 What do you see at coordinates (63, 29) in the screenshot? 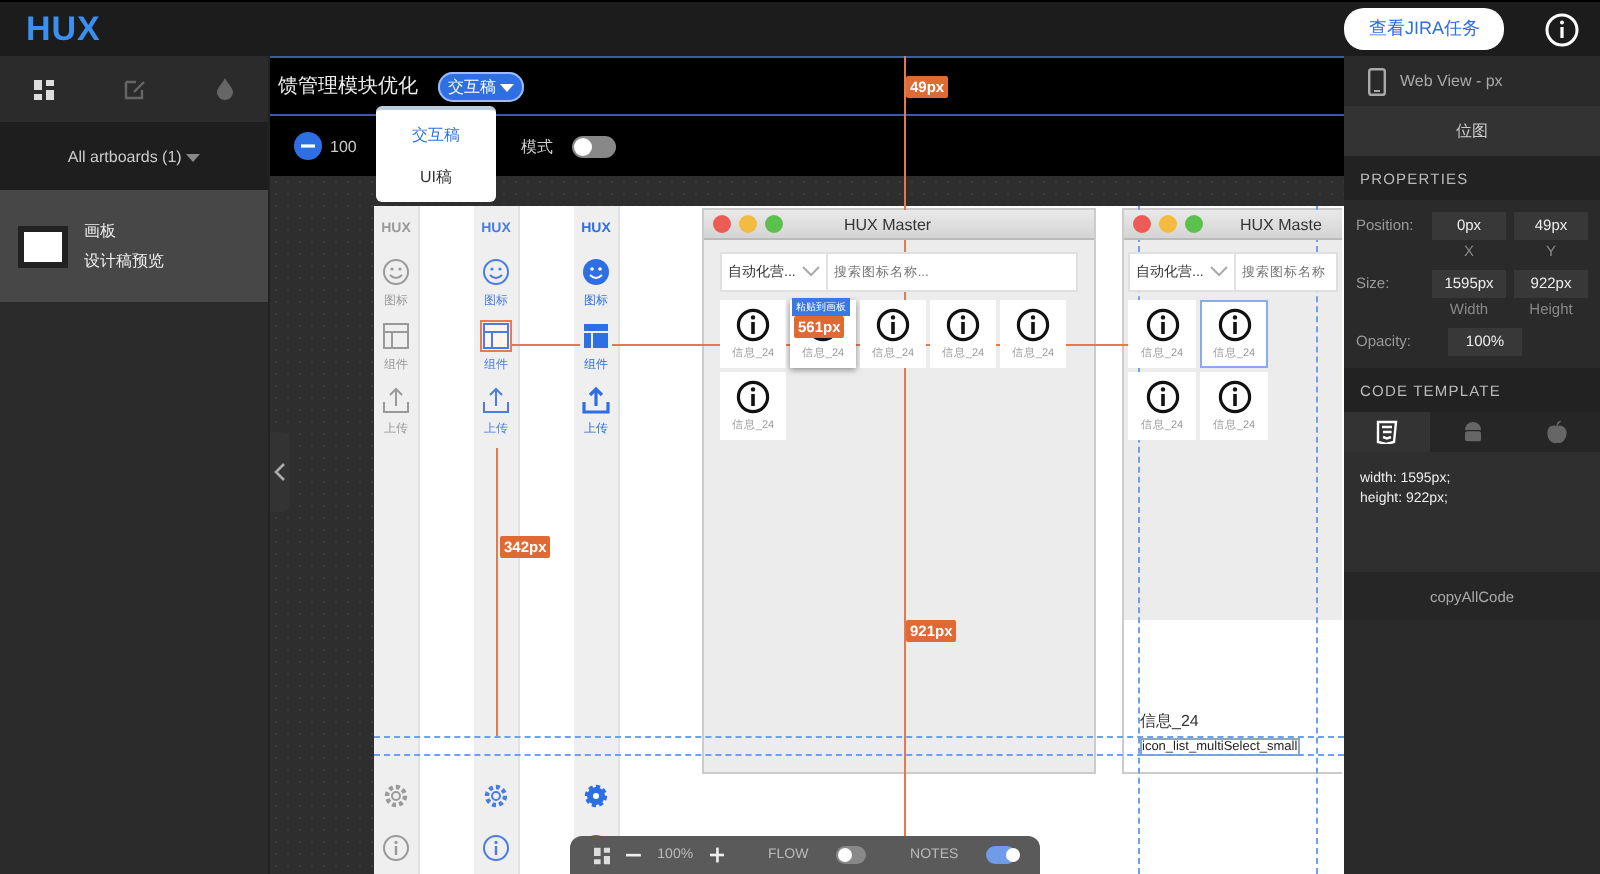
I see `logo: HUX` at bounding box center [63, 29].